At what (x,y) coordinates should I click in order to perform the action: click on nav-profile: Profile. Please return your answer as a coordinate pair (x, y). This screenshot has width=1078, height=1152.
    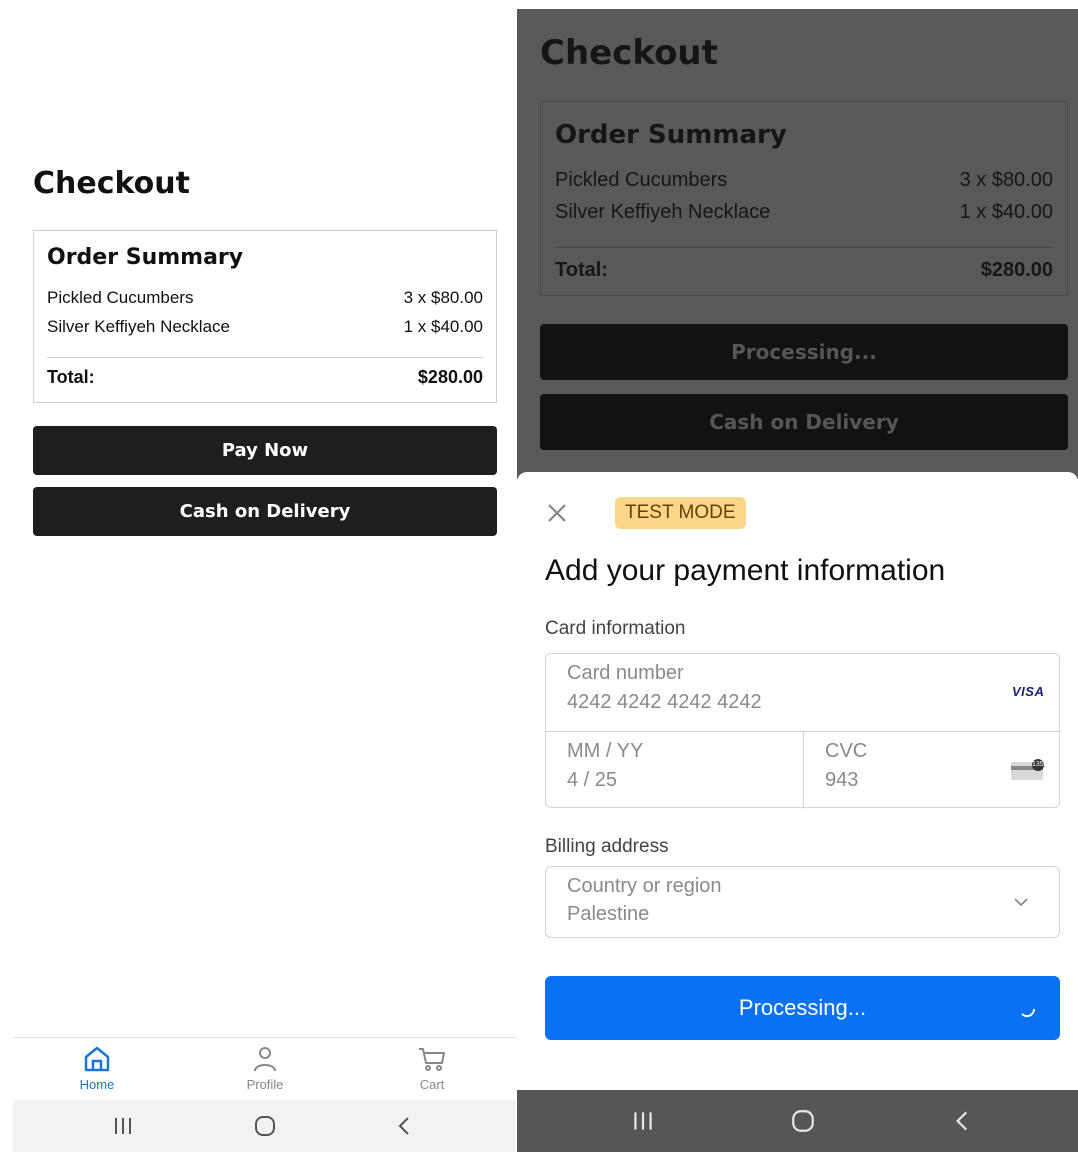
    Looking at the image, I should click on (265, 1068).